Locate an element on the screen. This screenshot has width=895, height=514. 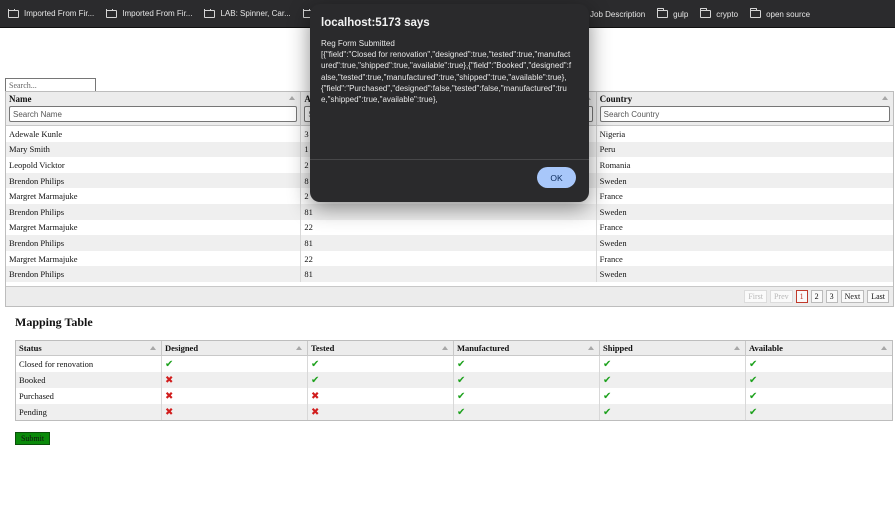
column-header-tested: Tested is located at coordinates (381, 348).